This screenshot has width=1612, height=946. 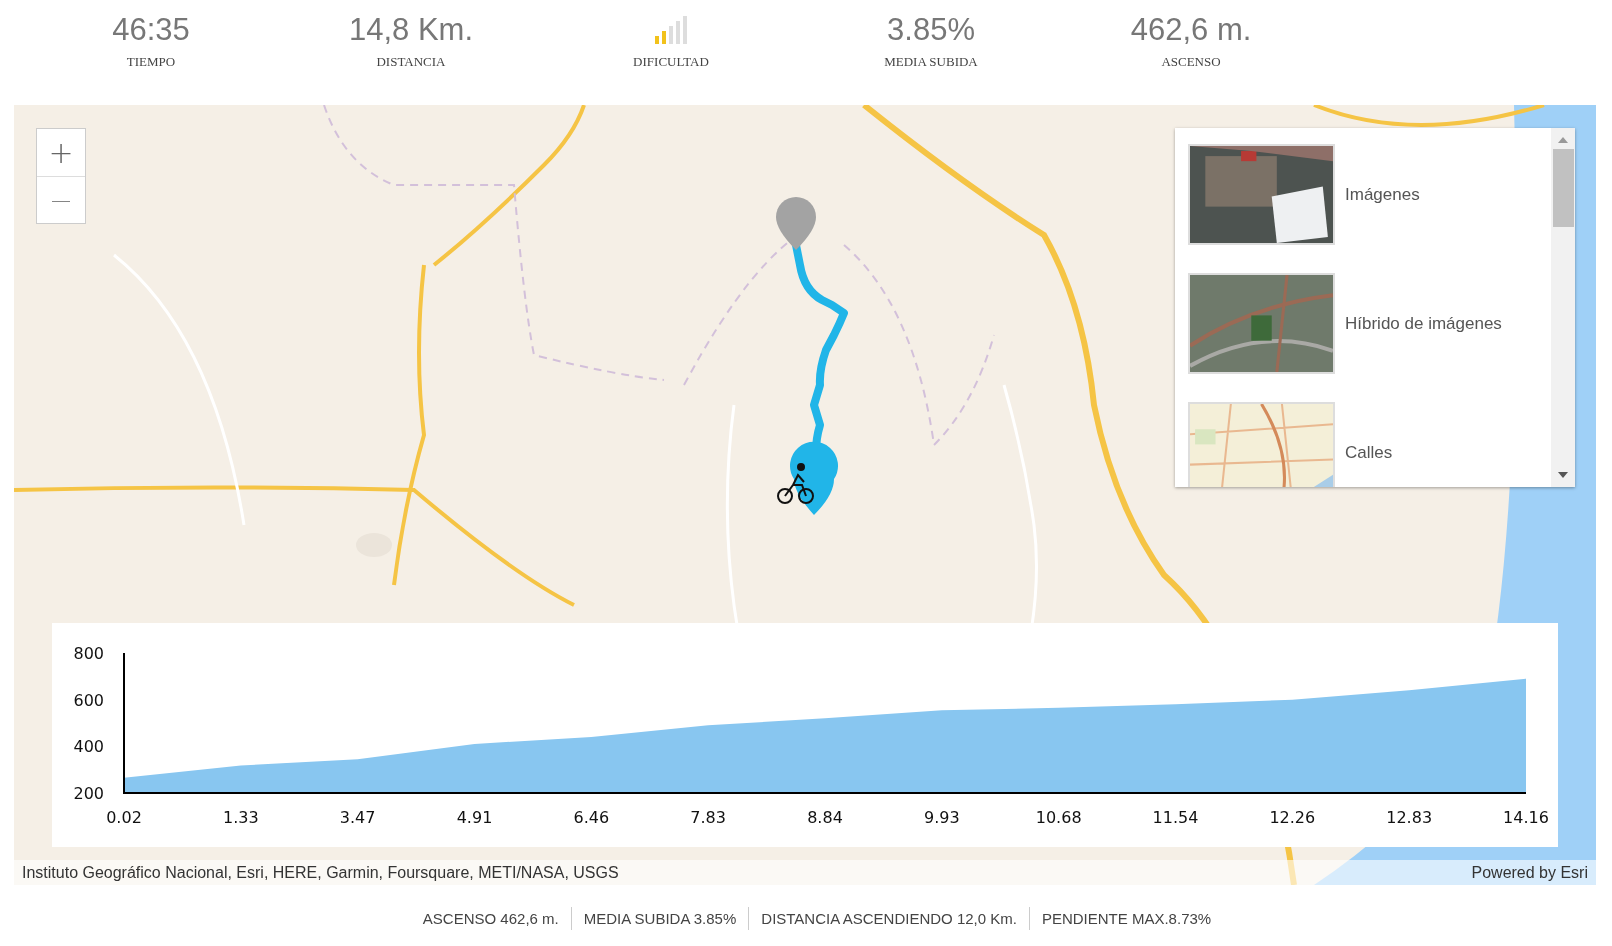 What do you see at coordinates (931, 62) in the screenshot?
I see `stat-label: MEDIA SUBIDA` at bounding box center [931, 62].